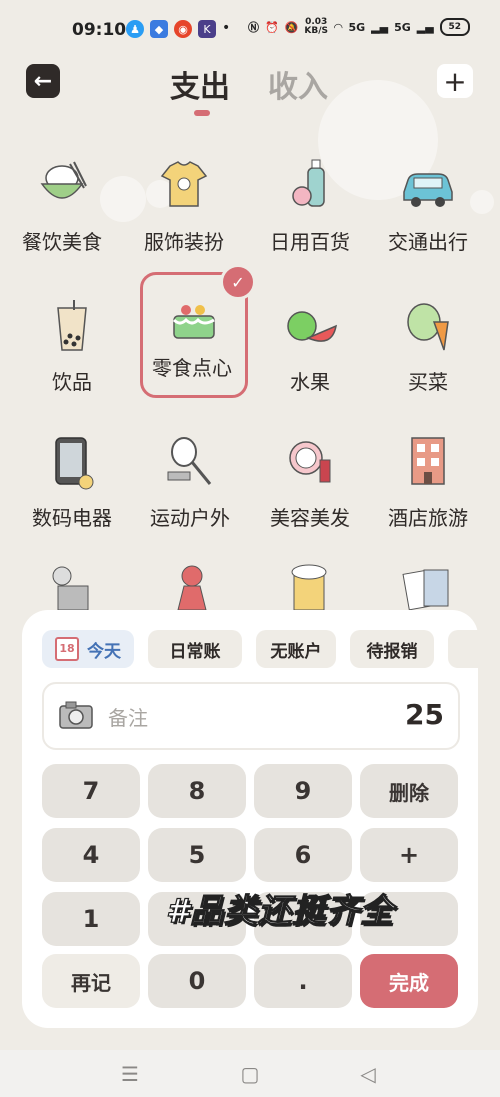  Describe the element at coordinates (428, 190) in the screenshot. I see `car-icon` at that location.